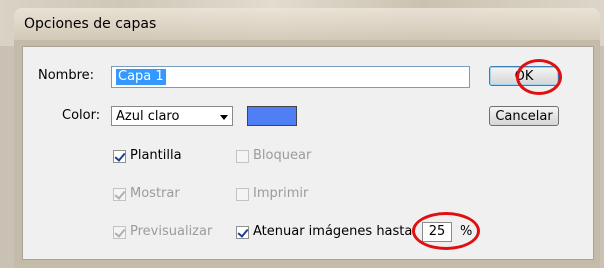 This screenshot has width=604, height=268. I want to click on cancel-button: Cancelar, so click(524, 116).